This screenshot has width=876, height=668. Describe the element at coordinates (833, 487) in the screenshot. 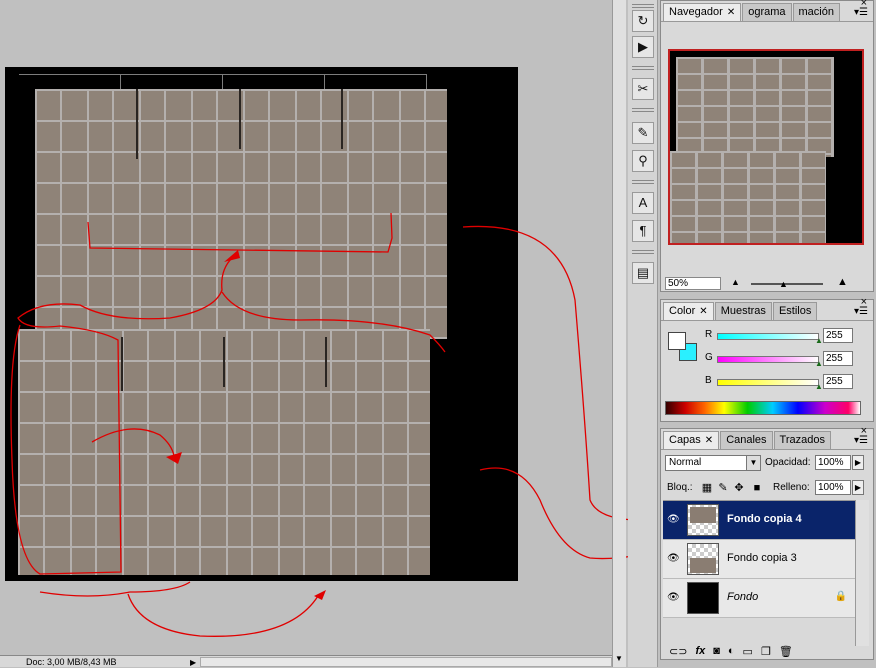

I see `fill-field: 100%` at that location.